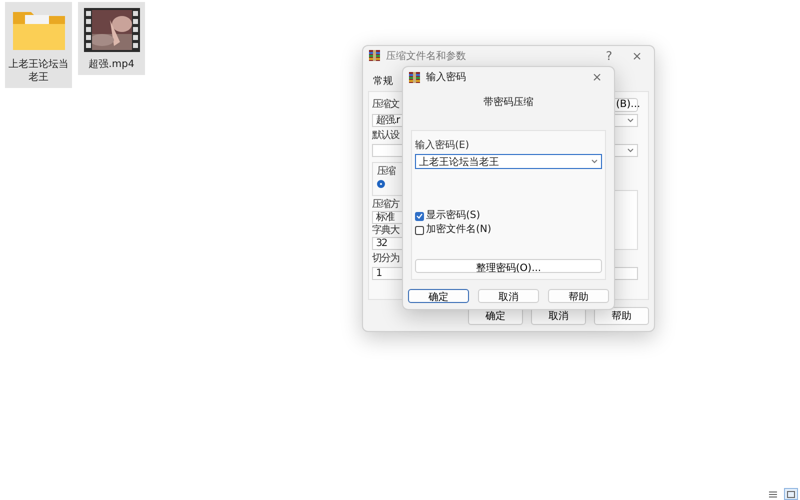 The image size is (800, 500). Describe the element at coordinates (446, 77) in the screenshot. I see `window-title: 输入密码` at that location.